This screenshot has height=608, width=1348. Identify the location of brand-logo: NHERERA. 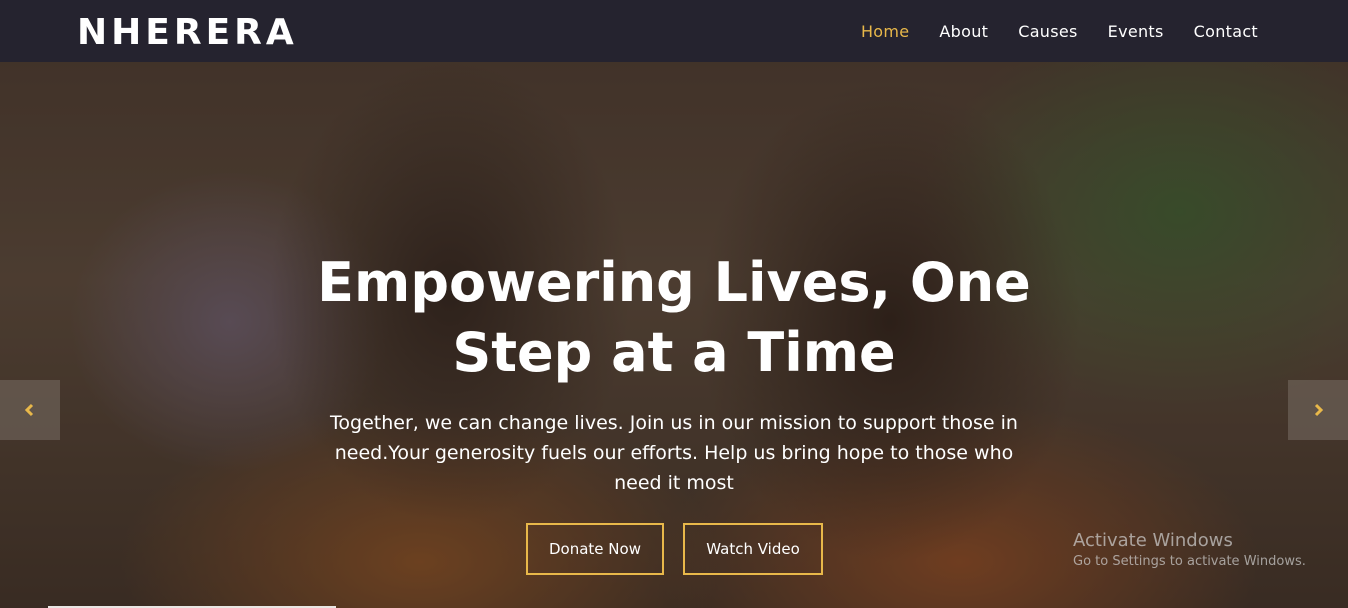
(187, 33).